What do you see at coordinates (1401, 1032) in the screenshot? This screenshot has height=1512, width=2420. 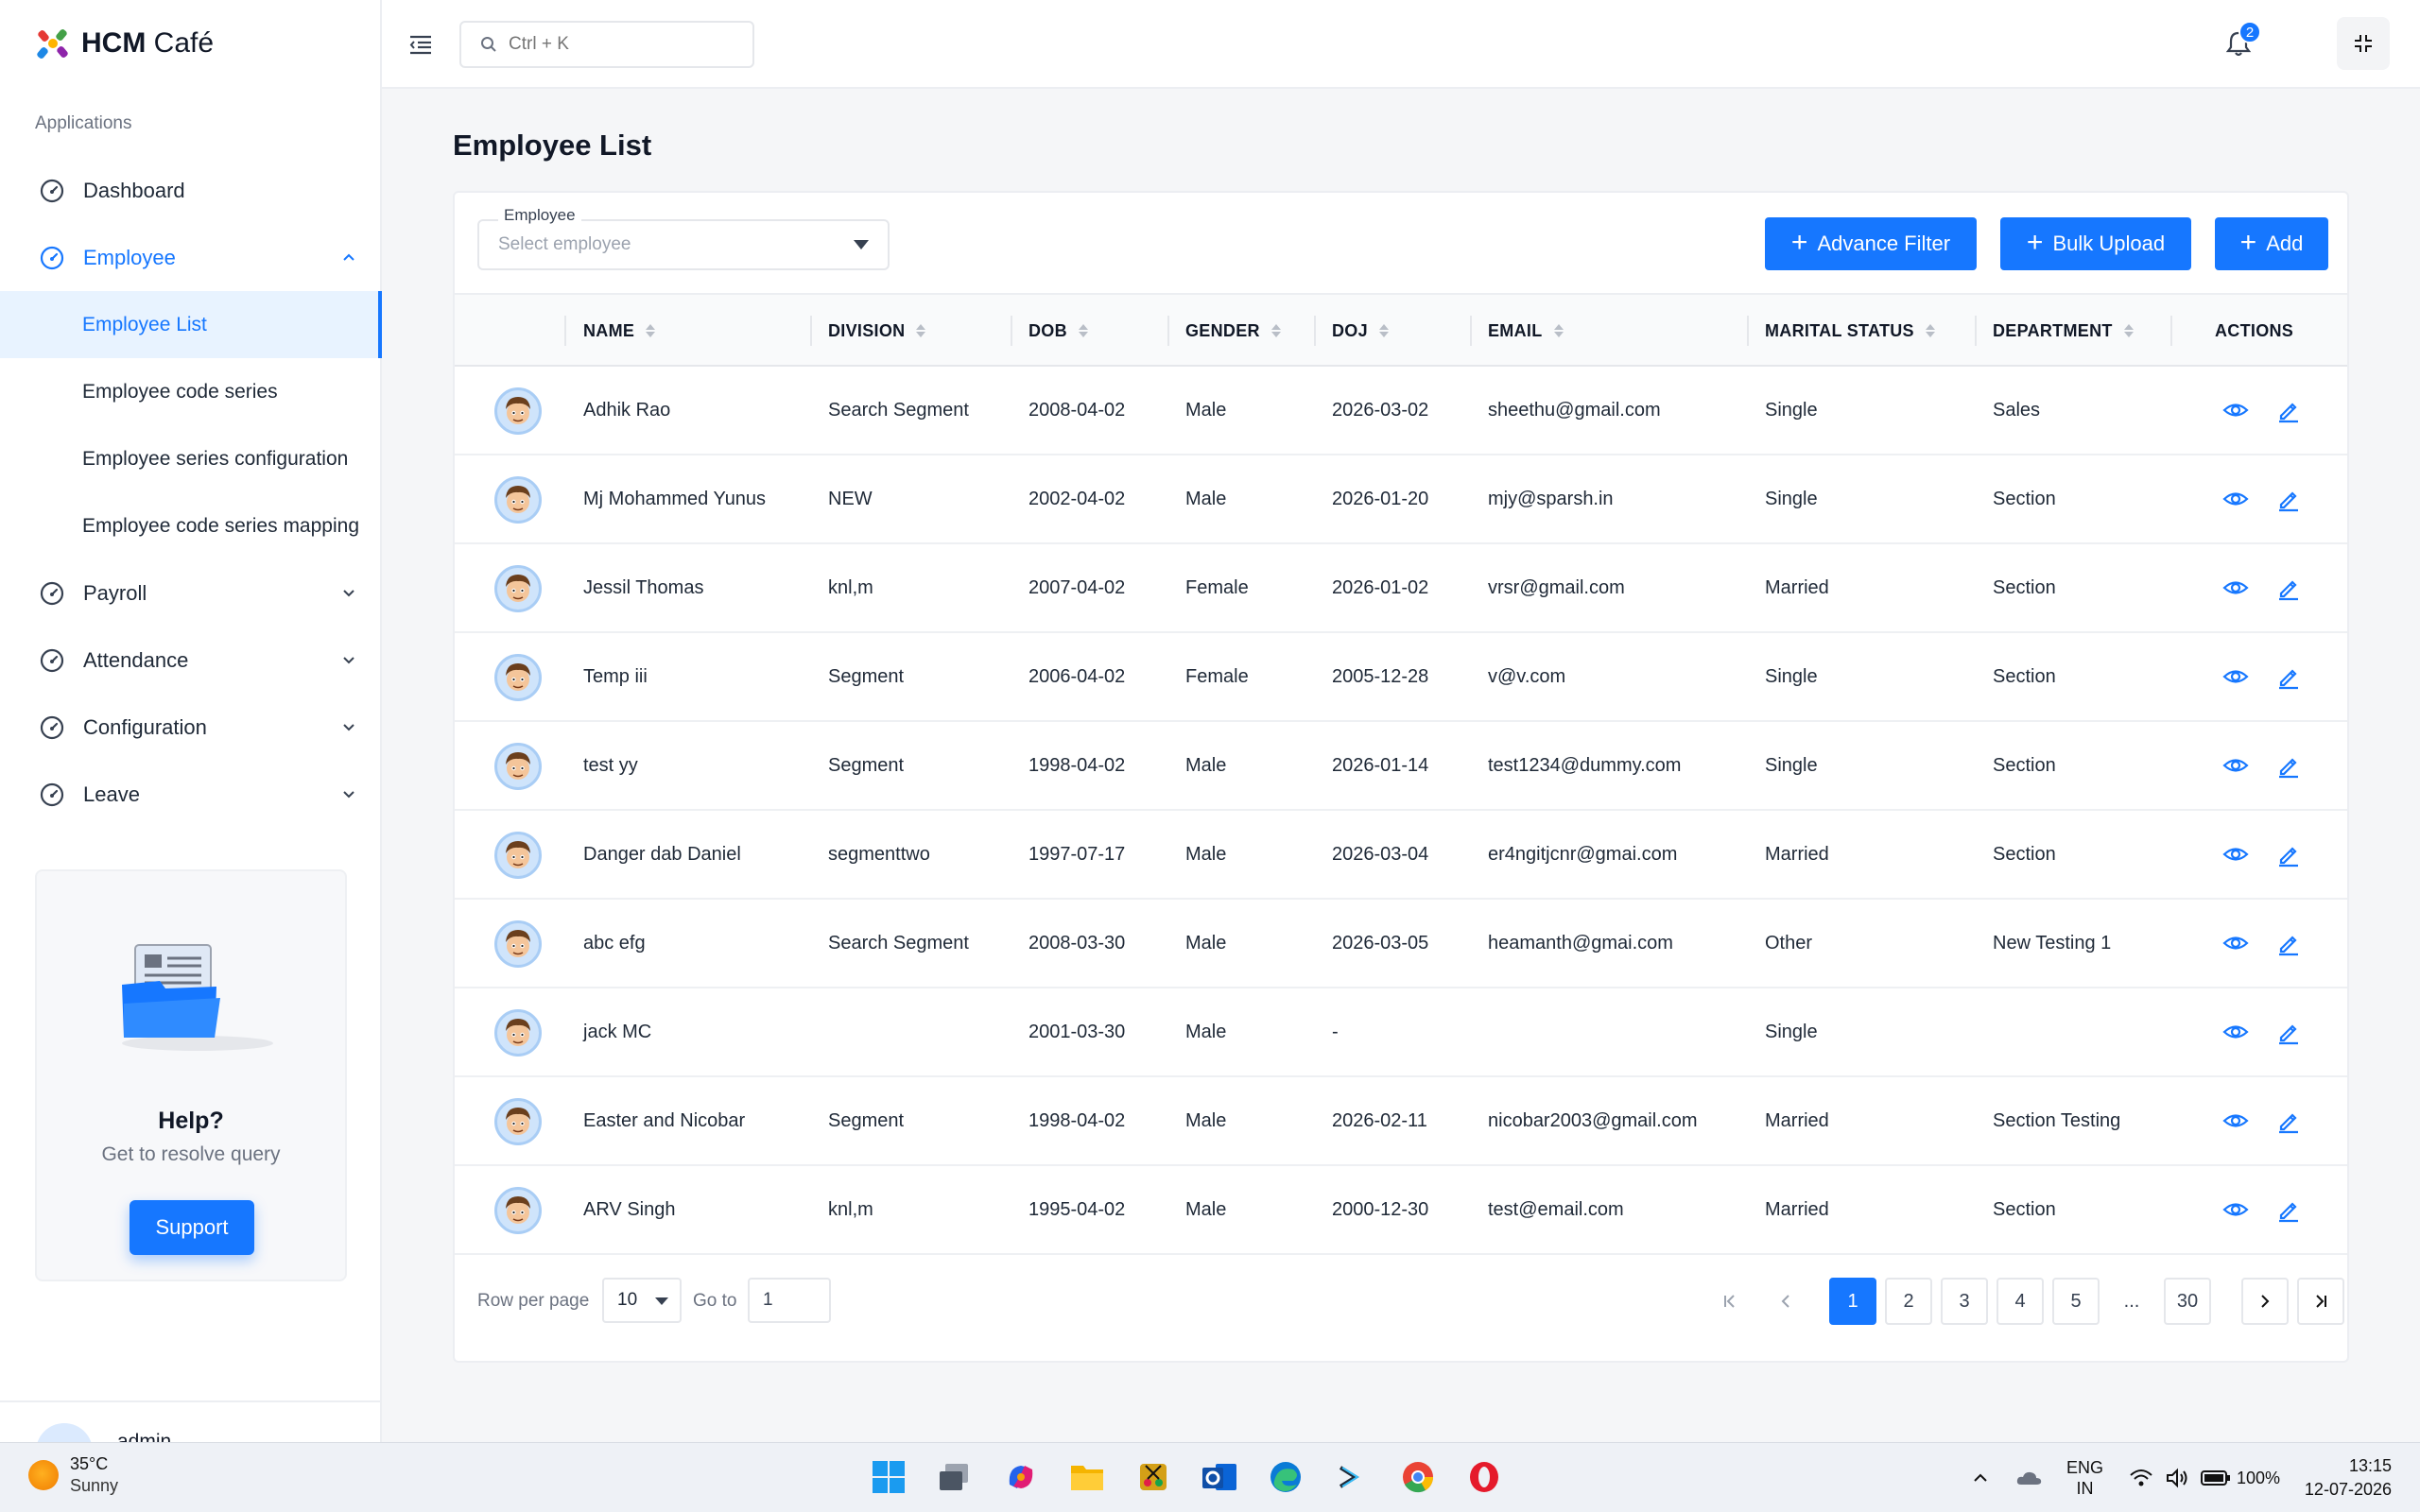 I see `table-row: jack MC 2001-03-30 Male - Single` at bounding box center [1401, 1032].